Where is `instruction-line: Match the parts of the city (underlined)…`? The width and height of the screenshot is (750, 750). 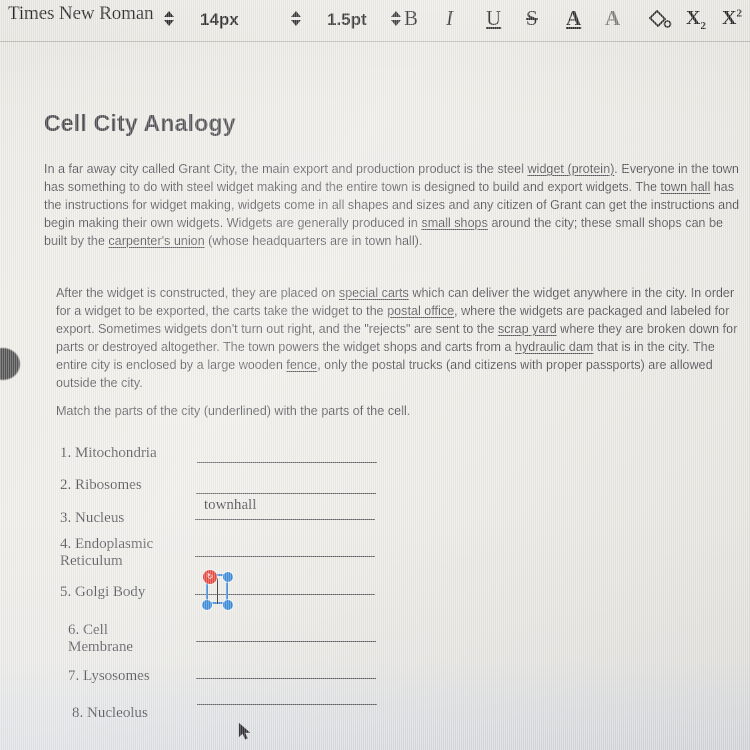 instruction-line: Match the parts of the city (underlined)… is located at coordinates (233, 411).